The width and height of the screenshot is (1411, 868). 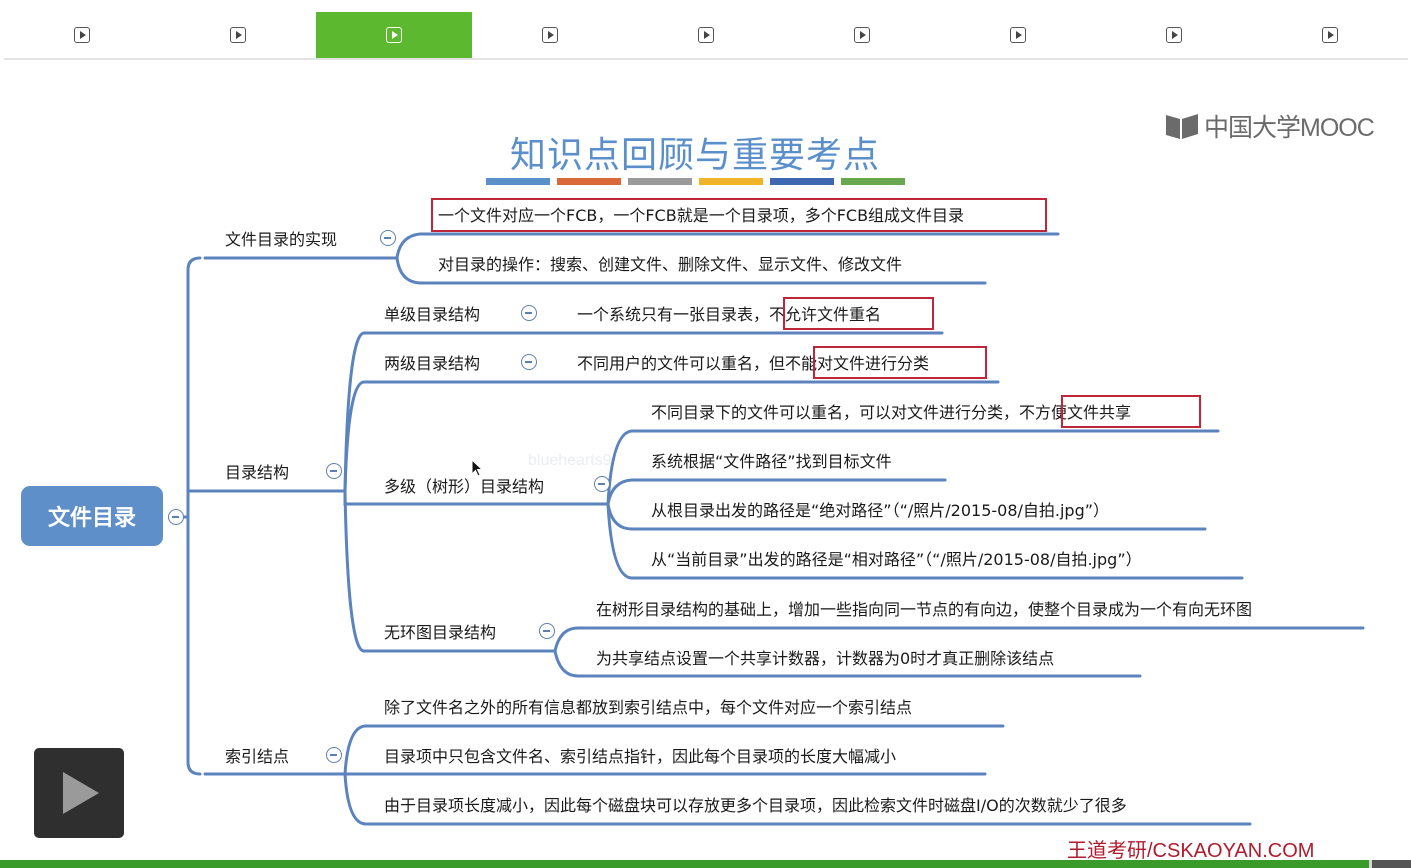 What do you see at coordinates (334, 755) in the screenshot?
I see `collapse-toggle-inode` at bounding box center [334, 755].